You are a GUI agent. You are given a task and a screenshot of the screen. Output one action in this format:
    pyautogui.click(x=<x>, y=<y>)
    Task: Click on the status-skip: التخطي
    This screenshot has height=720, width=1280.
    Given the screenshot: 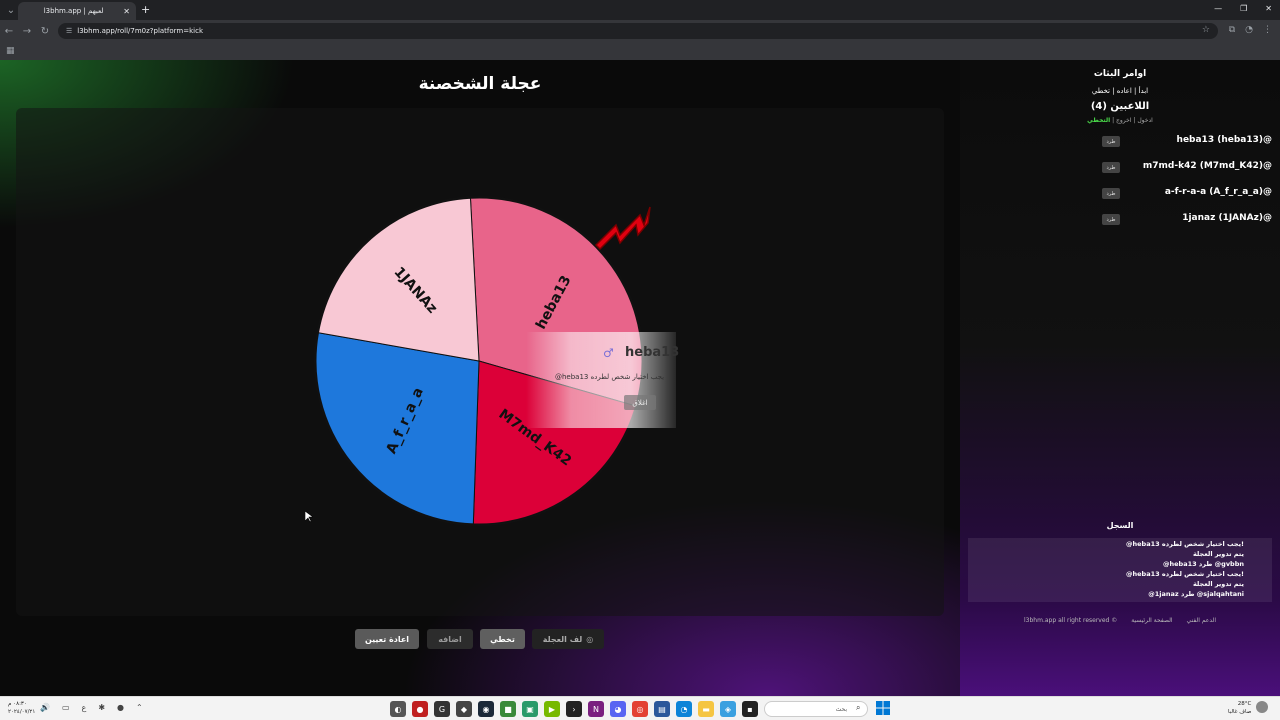 What is the action you would take?
    pyautogui.click(x=1098, y=120)
    